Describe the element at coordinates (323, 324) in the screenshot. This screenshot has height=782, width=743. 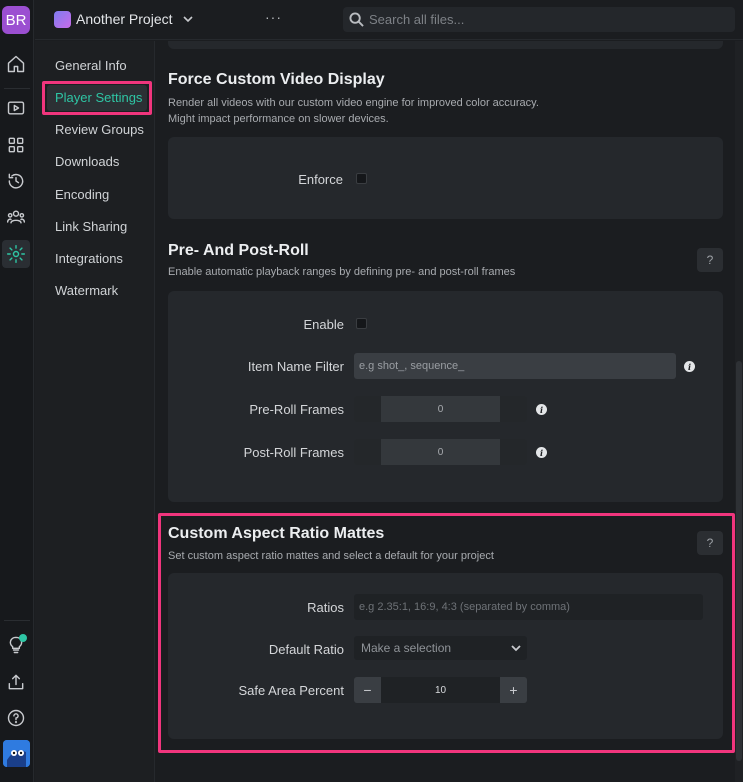
I see `enable-label: Enable` at that location.